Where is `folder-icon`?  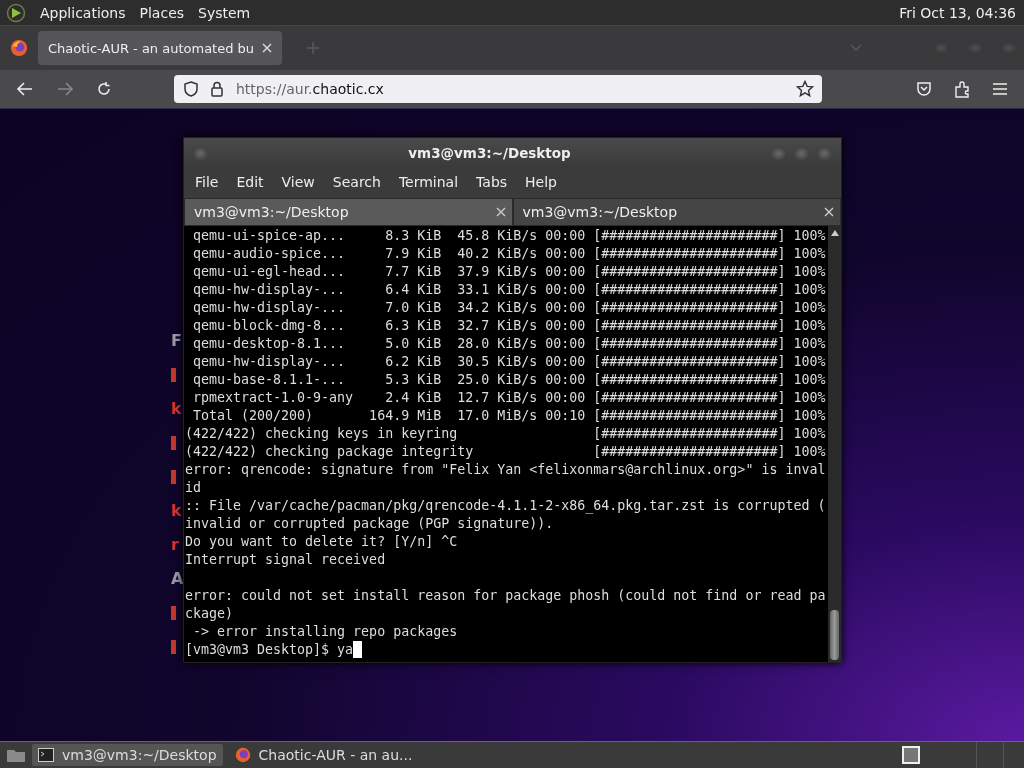
folder-icon is located at coordinates (16, 755).